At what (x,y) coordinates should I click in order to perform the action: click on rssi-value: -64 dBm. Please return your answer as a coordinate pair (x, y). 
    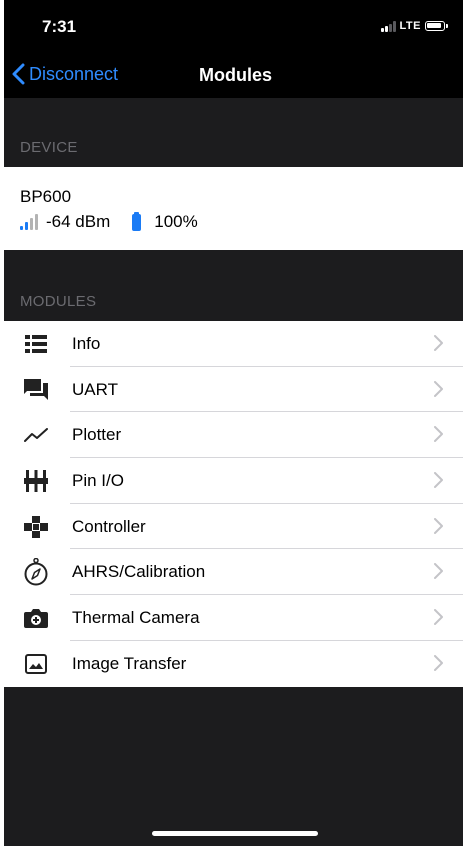
    Looking at the image, I should click on (78, 221).